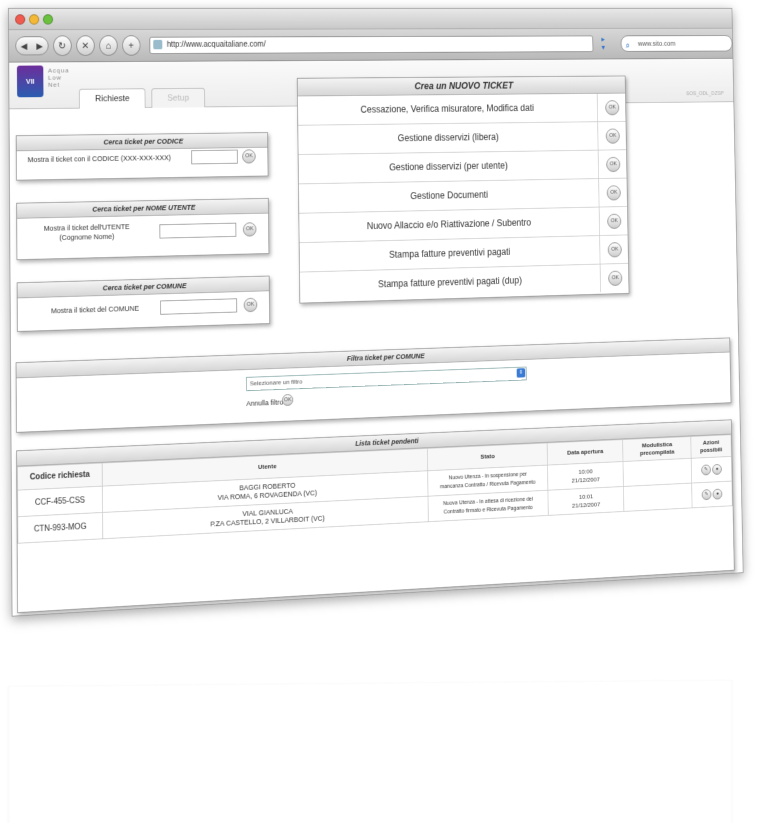 This screenshot has height=823, width=778. Describe the element at coordinates (448, 166) in the screenshot. I see `new-ticket-item-label: Gestione disservizi (per utente)` at that location.